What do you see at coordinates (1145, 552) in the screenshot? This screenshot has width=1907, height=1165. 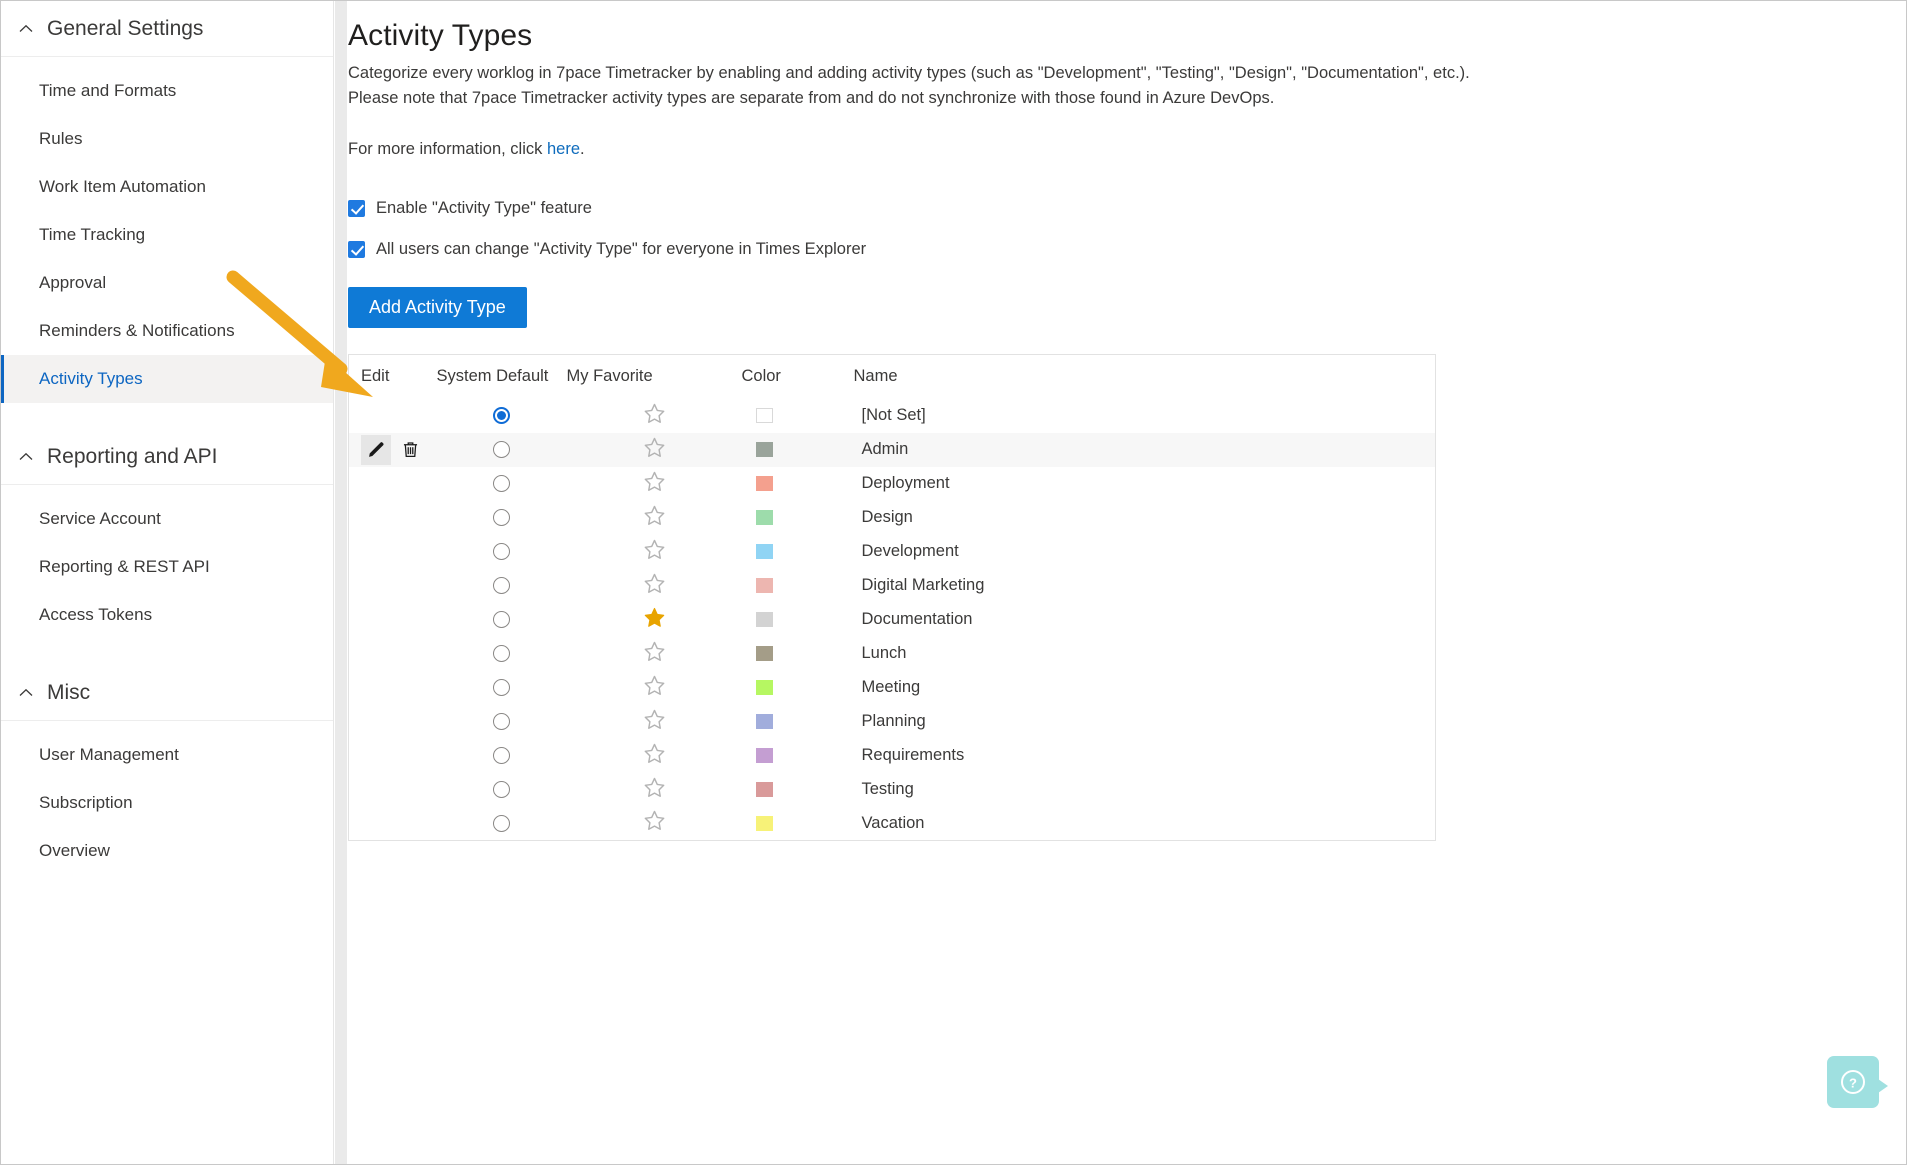 I see `cell-name: Development` at bounding box center [1145, 552].